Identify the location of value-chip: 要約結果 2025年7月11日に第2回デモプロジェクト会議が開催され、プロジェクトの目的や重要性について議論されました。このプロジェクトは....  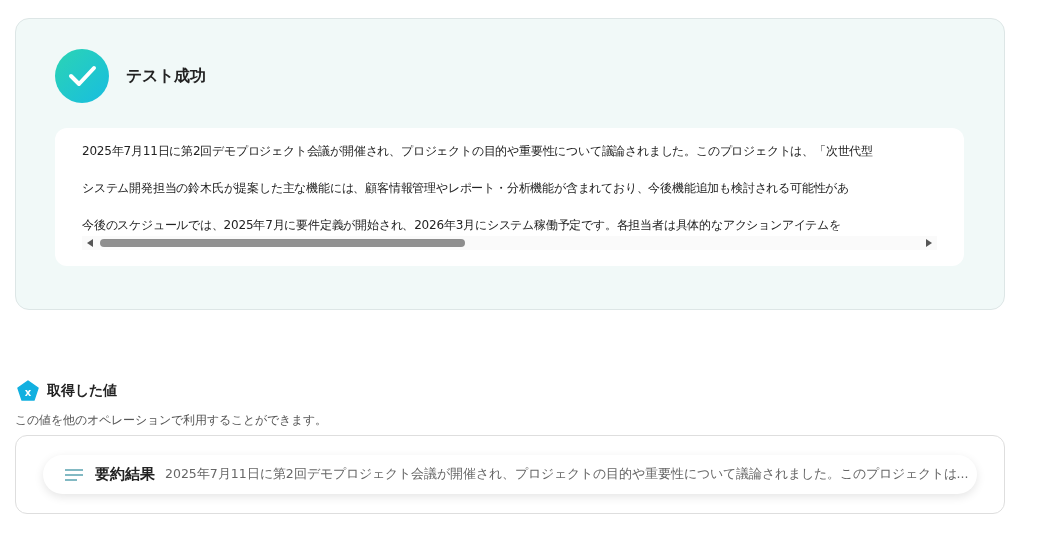
(510, 474).